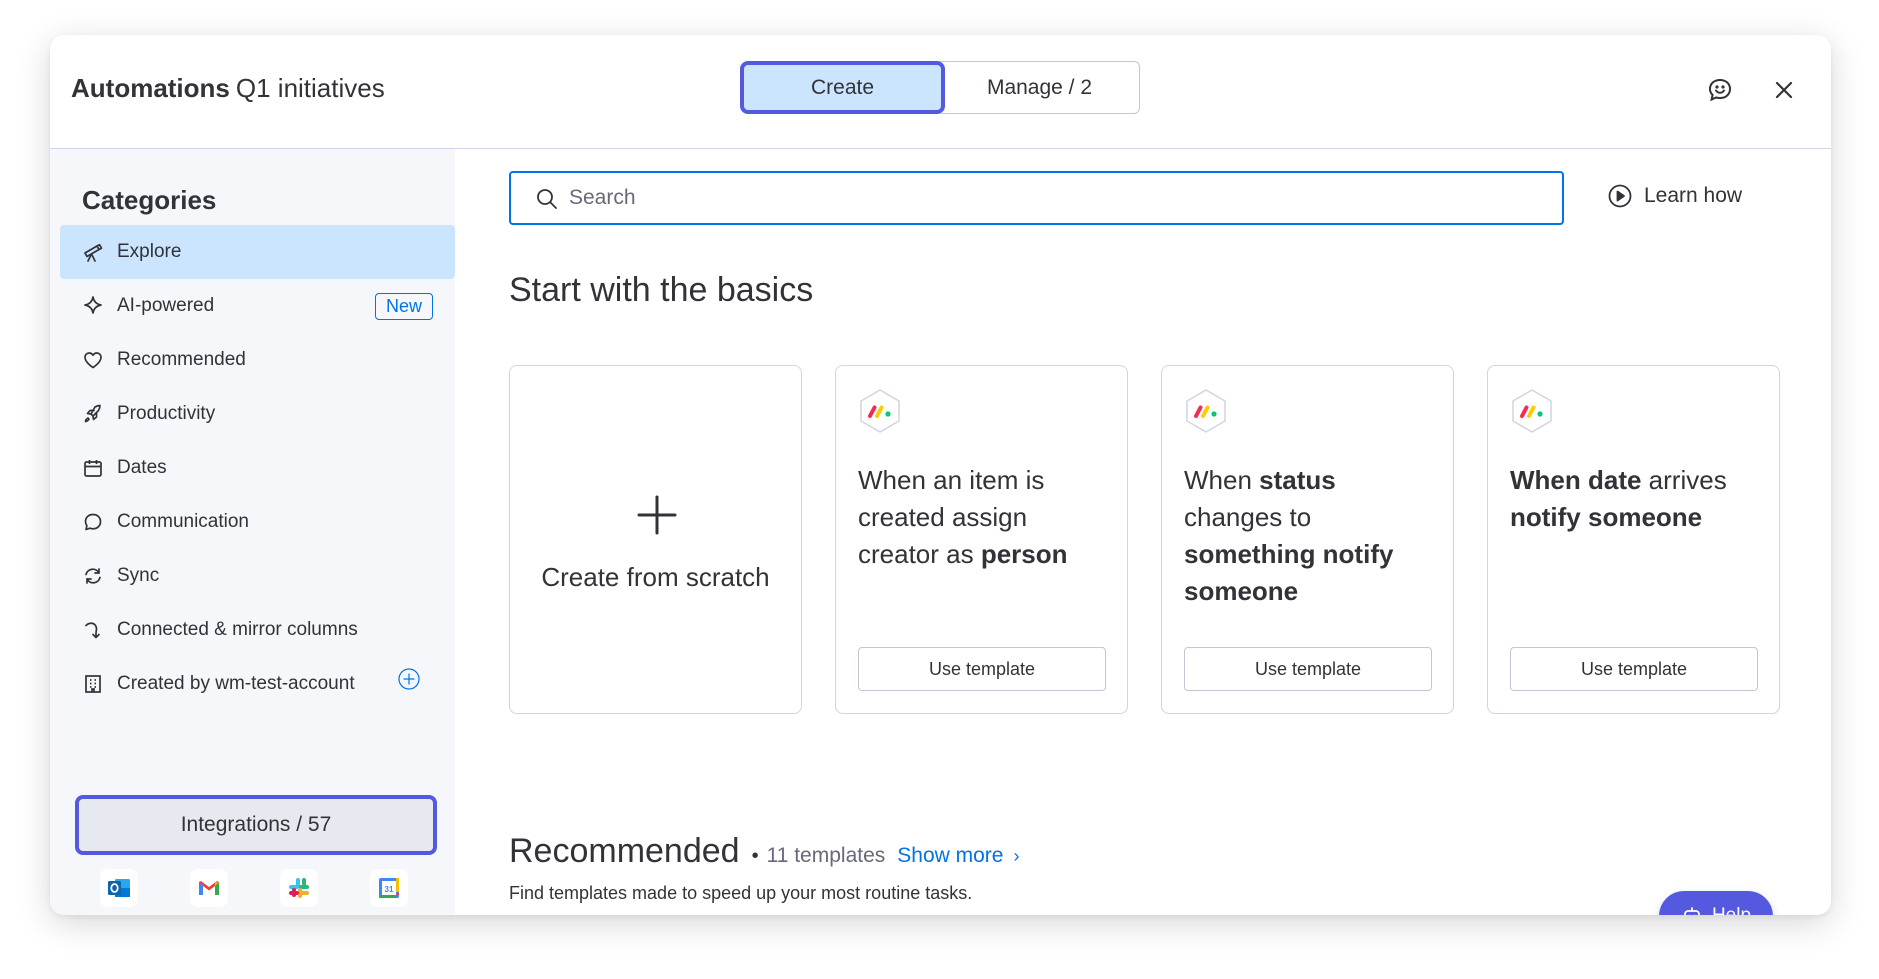 The height and width of the screenshot is (979, 1879). I want to click on calendar-icon, so click(93, 468).